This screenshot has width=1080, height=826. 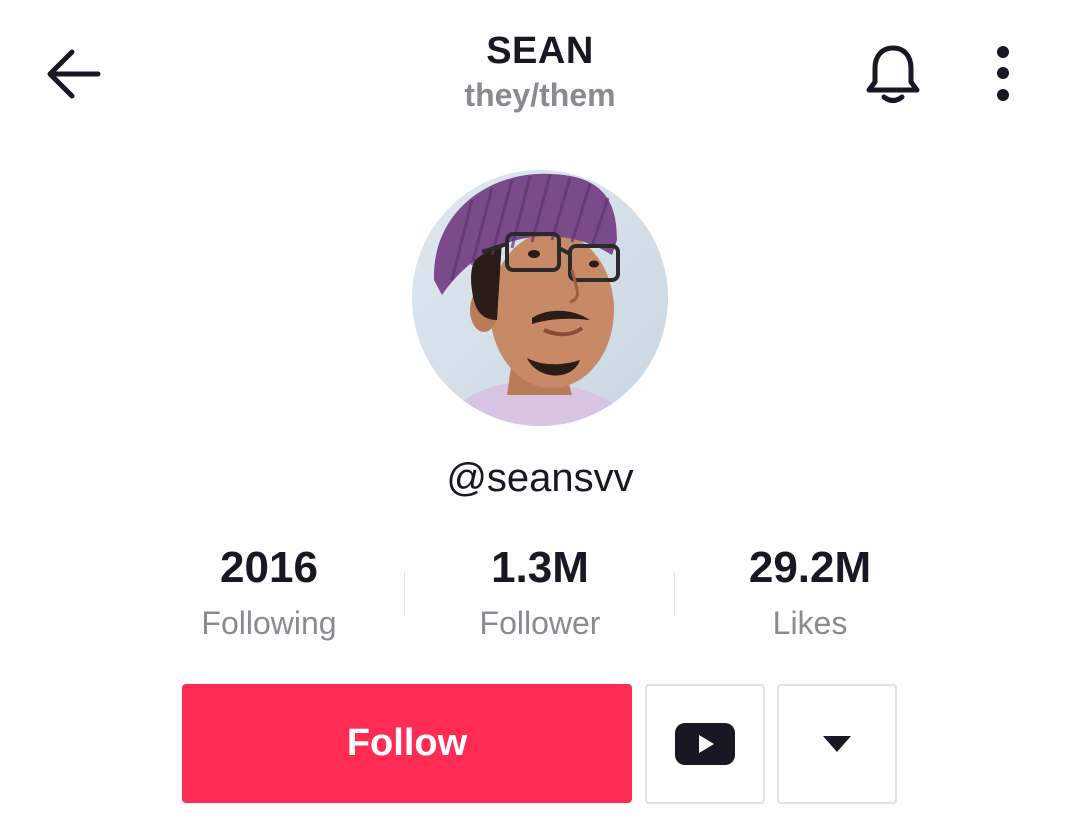 I want to click on stat-label: Likes, so click(x=810, y=623).